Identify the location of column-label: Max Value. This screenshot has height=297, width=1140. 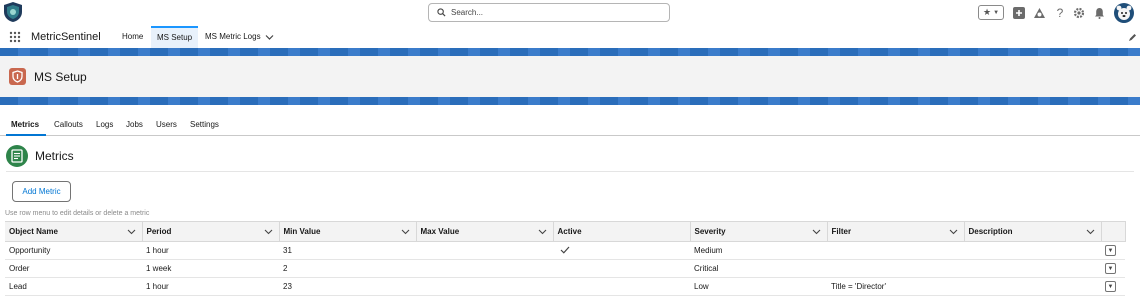
(440, 231).